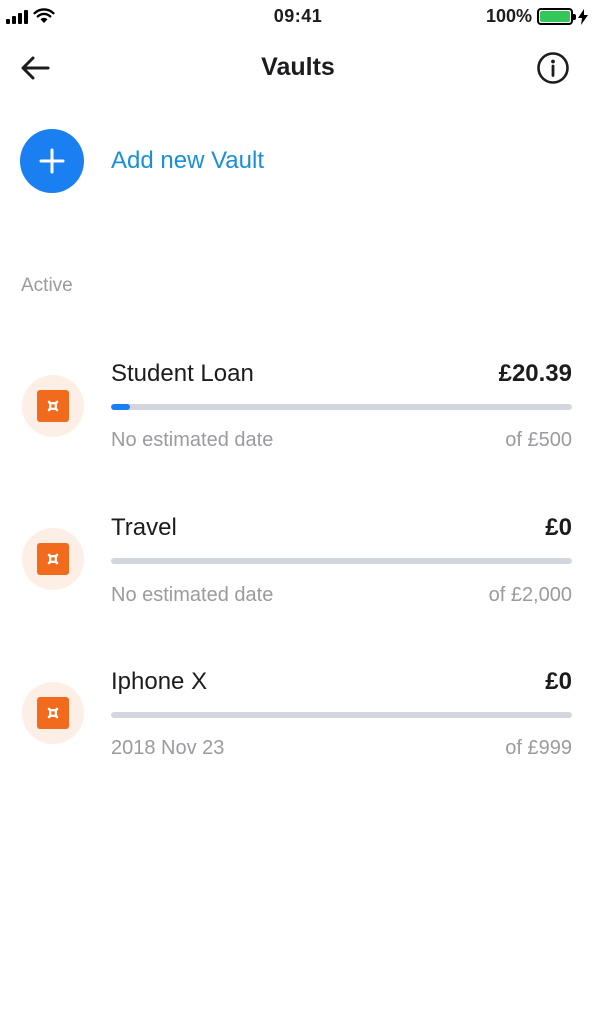  Describe the element at coordinates (144, 527) in the screenshot. I see `vault-name: Travel` at that location.